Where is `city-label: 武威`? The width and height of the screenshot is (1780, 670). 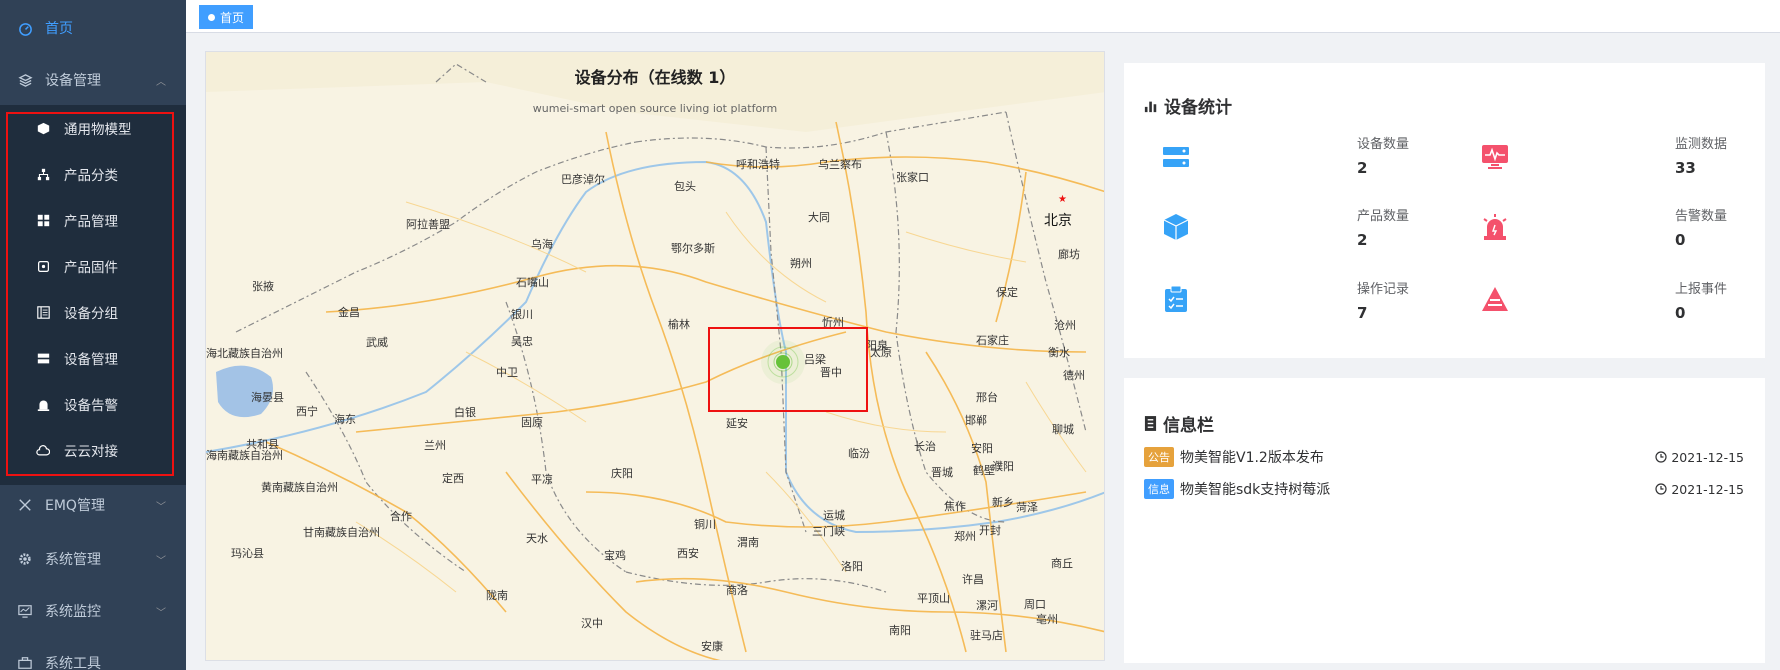
city-label: 武威 is located at coordinates (377, 342).